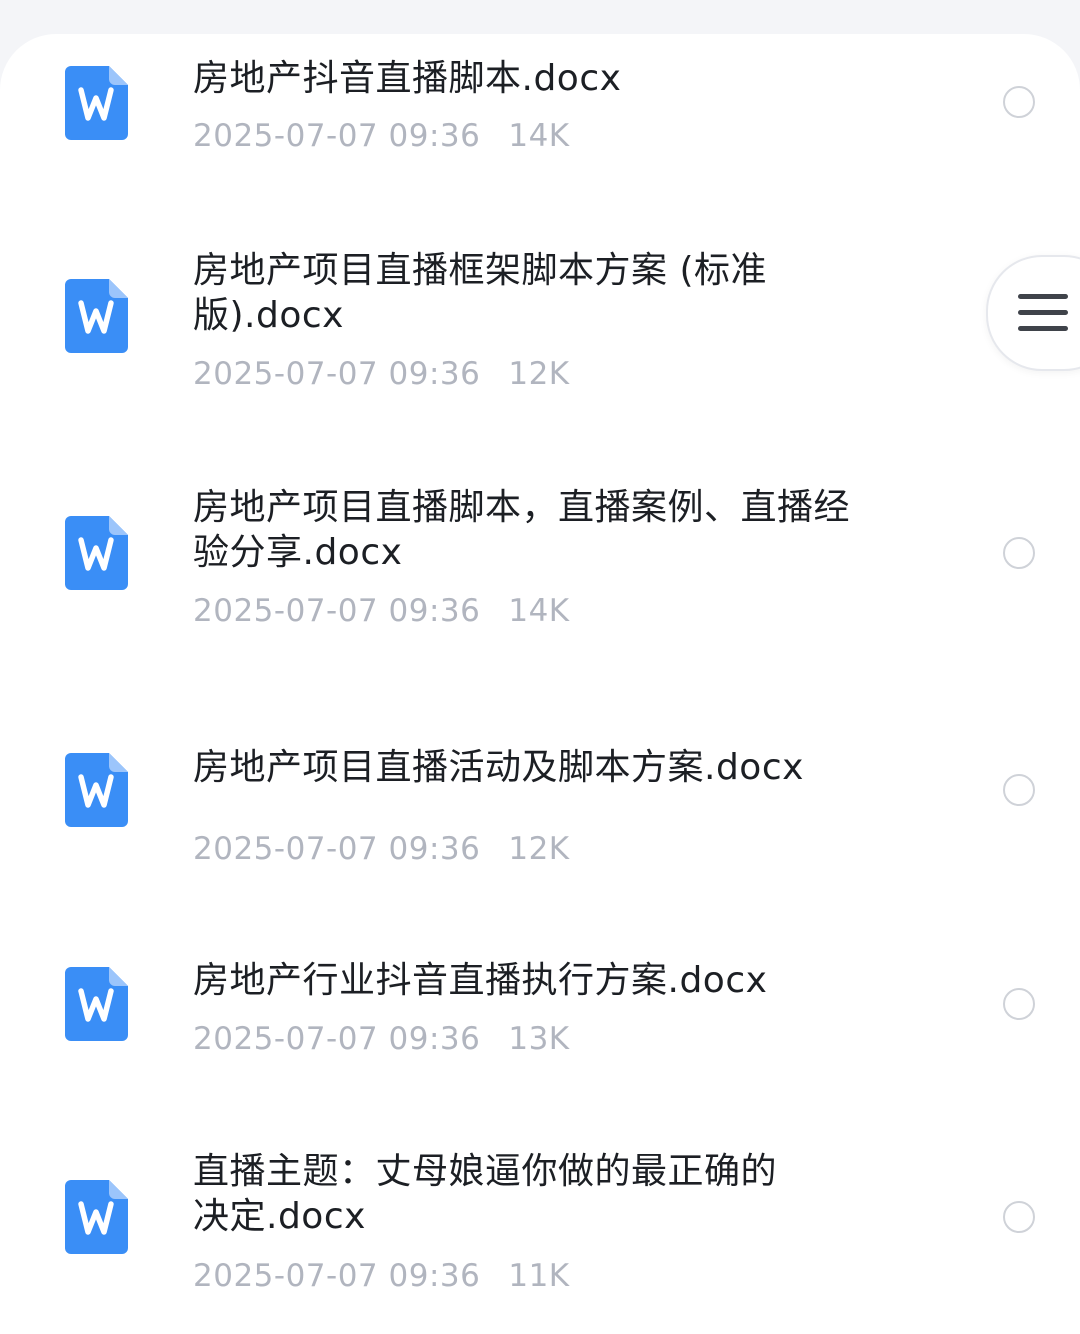 This screenshot has width=1080, height=1334. What do you see at coordinates (480, 293) in the screenshot?
I see `file-name: 房地产项目直播框架脚本方案 (标准 版).docx` at bounding box center [480, 293].